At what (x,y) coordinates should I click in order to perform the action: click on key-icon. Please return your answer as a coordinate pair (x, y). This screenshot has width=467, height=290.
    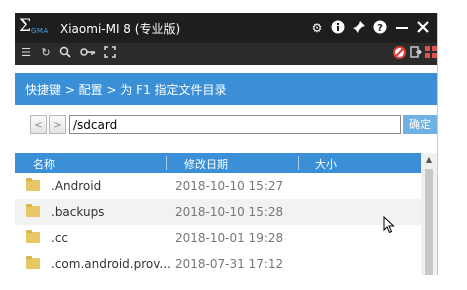
    Looking at the image, I should click on (88, 53).